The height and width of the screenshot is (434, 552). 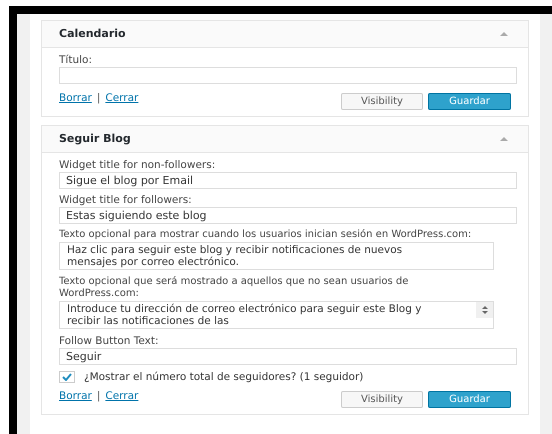 I want to click on text-area: Haz clic para seguir este blog y recibir notificaciones de nuevos mensajes por correo electrónico., so click(x=276, y=256).